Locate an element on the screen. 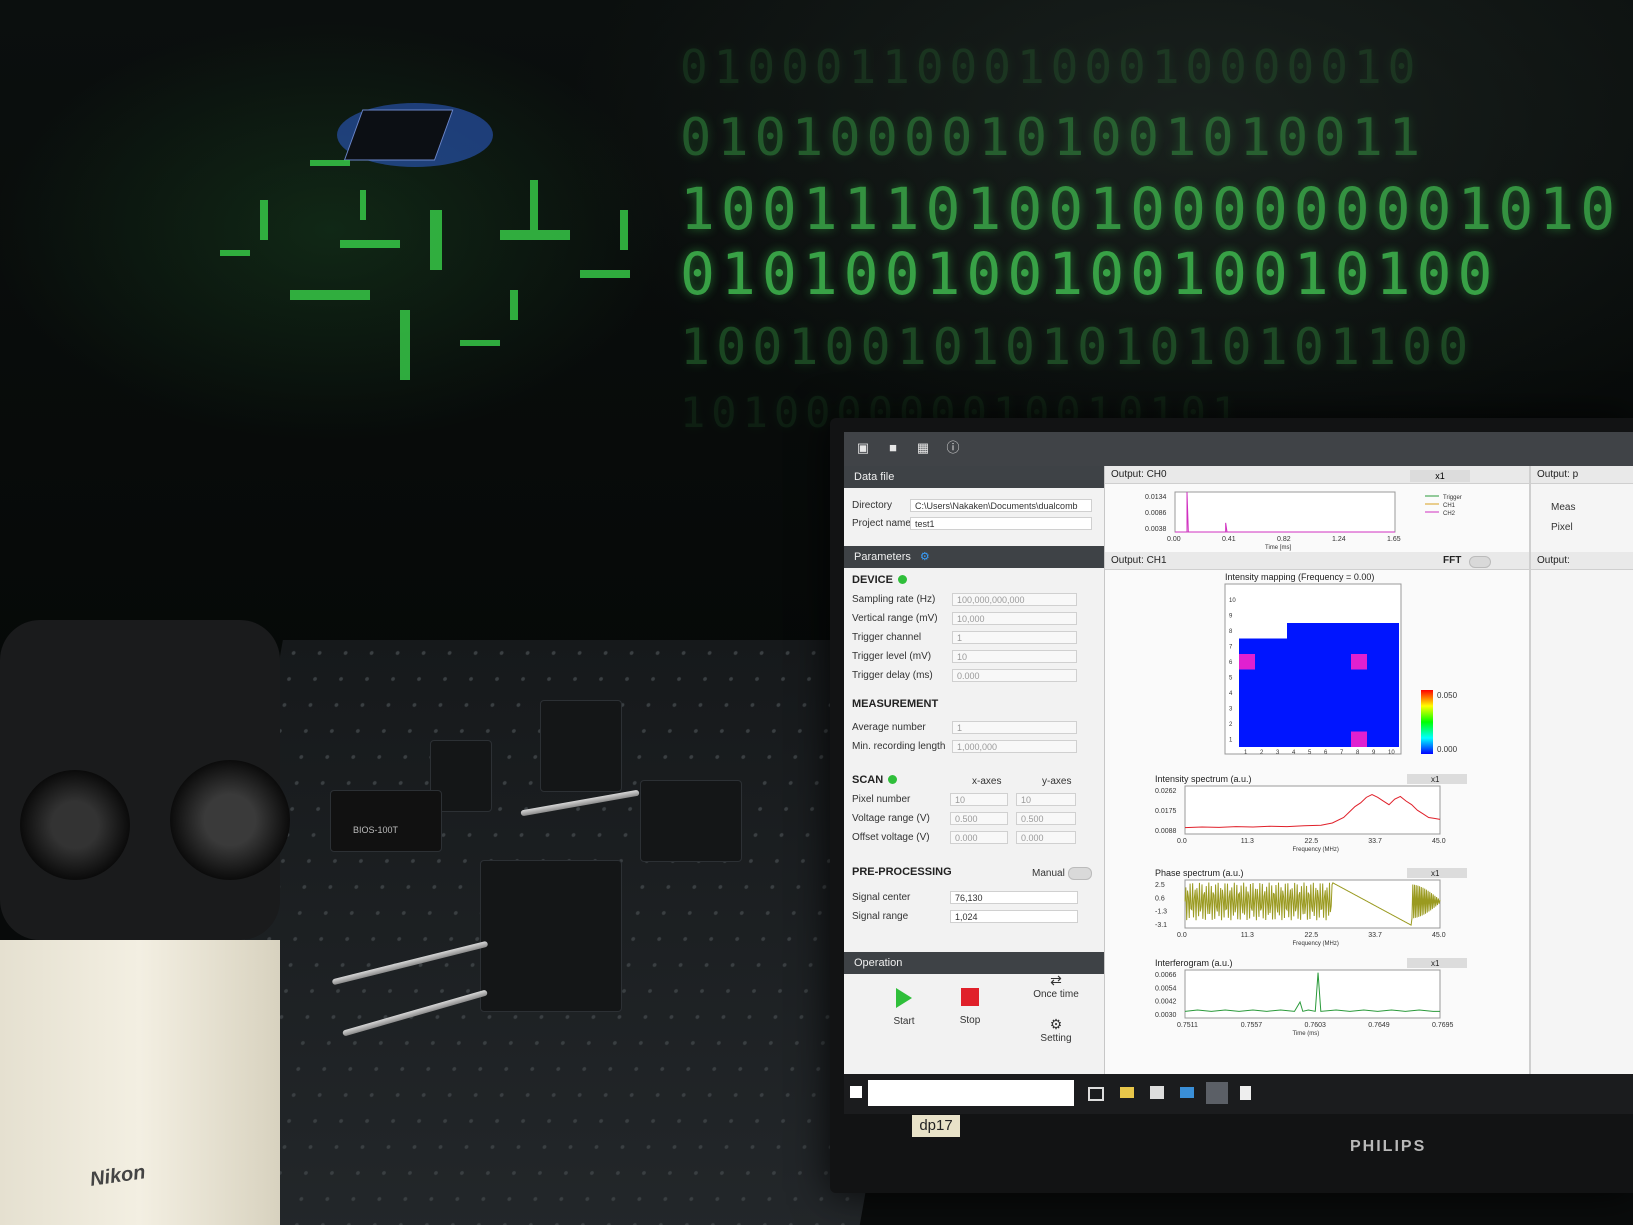 The width and height of the screenshot is (1633, 1225). manual-toggle is located at coordinates (1080, 873).